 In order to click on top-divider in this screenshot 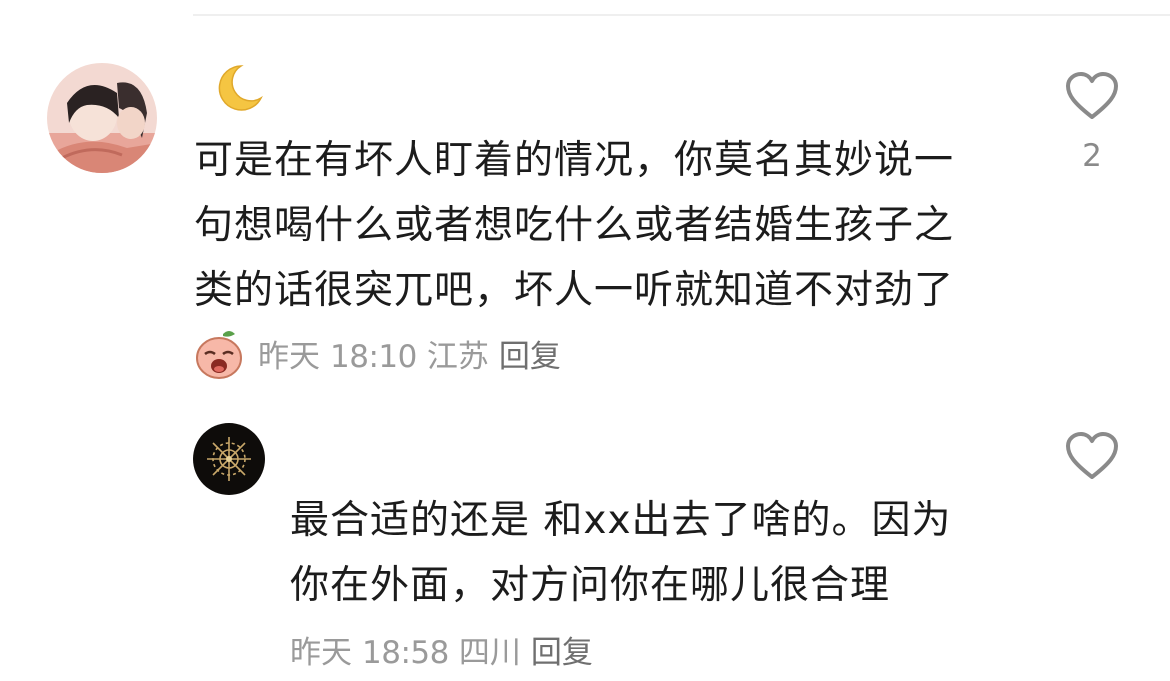, I will do `click(681, 15)`.